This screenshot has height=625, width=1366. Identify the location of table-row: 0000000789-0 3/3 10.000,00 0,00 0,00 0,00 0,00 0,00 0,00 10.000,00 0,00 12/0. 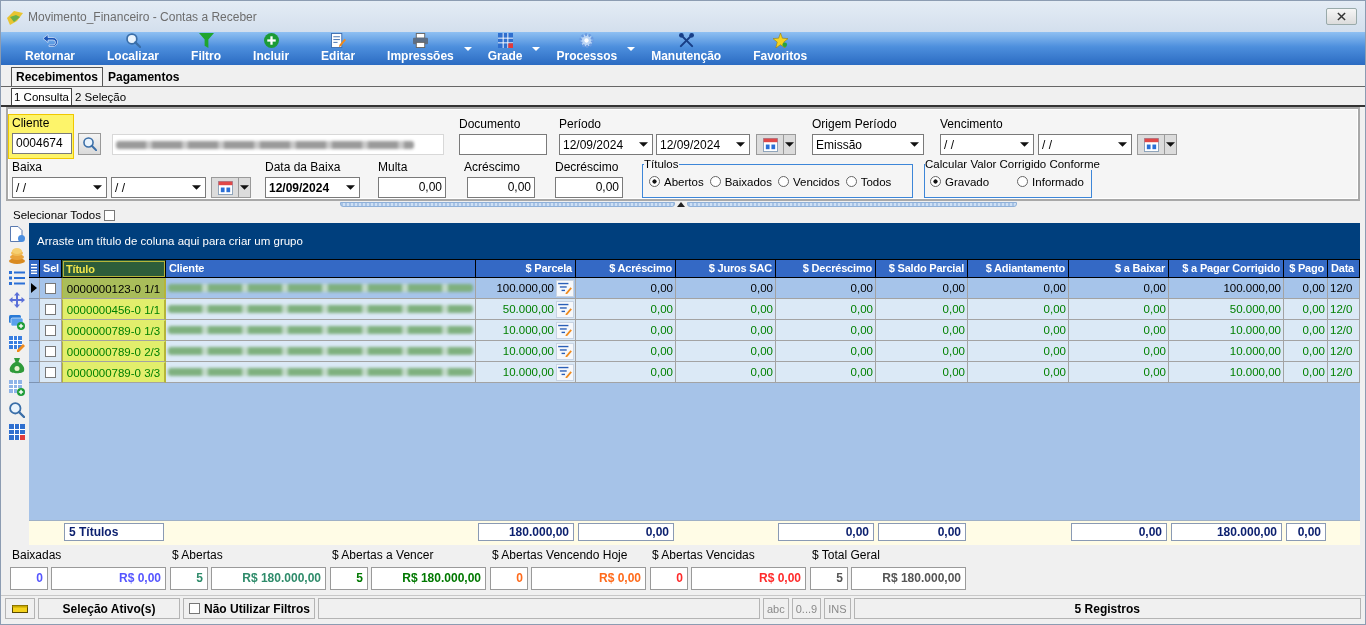
(694, 372).